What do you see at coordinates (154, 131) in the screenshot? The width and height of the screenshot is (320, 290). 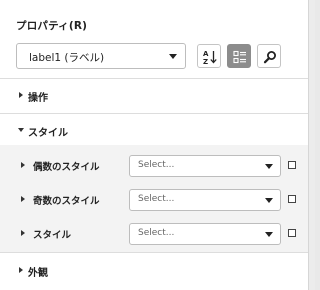 I see `section-style-header: スタイル` at bounding box center [154, 131].